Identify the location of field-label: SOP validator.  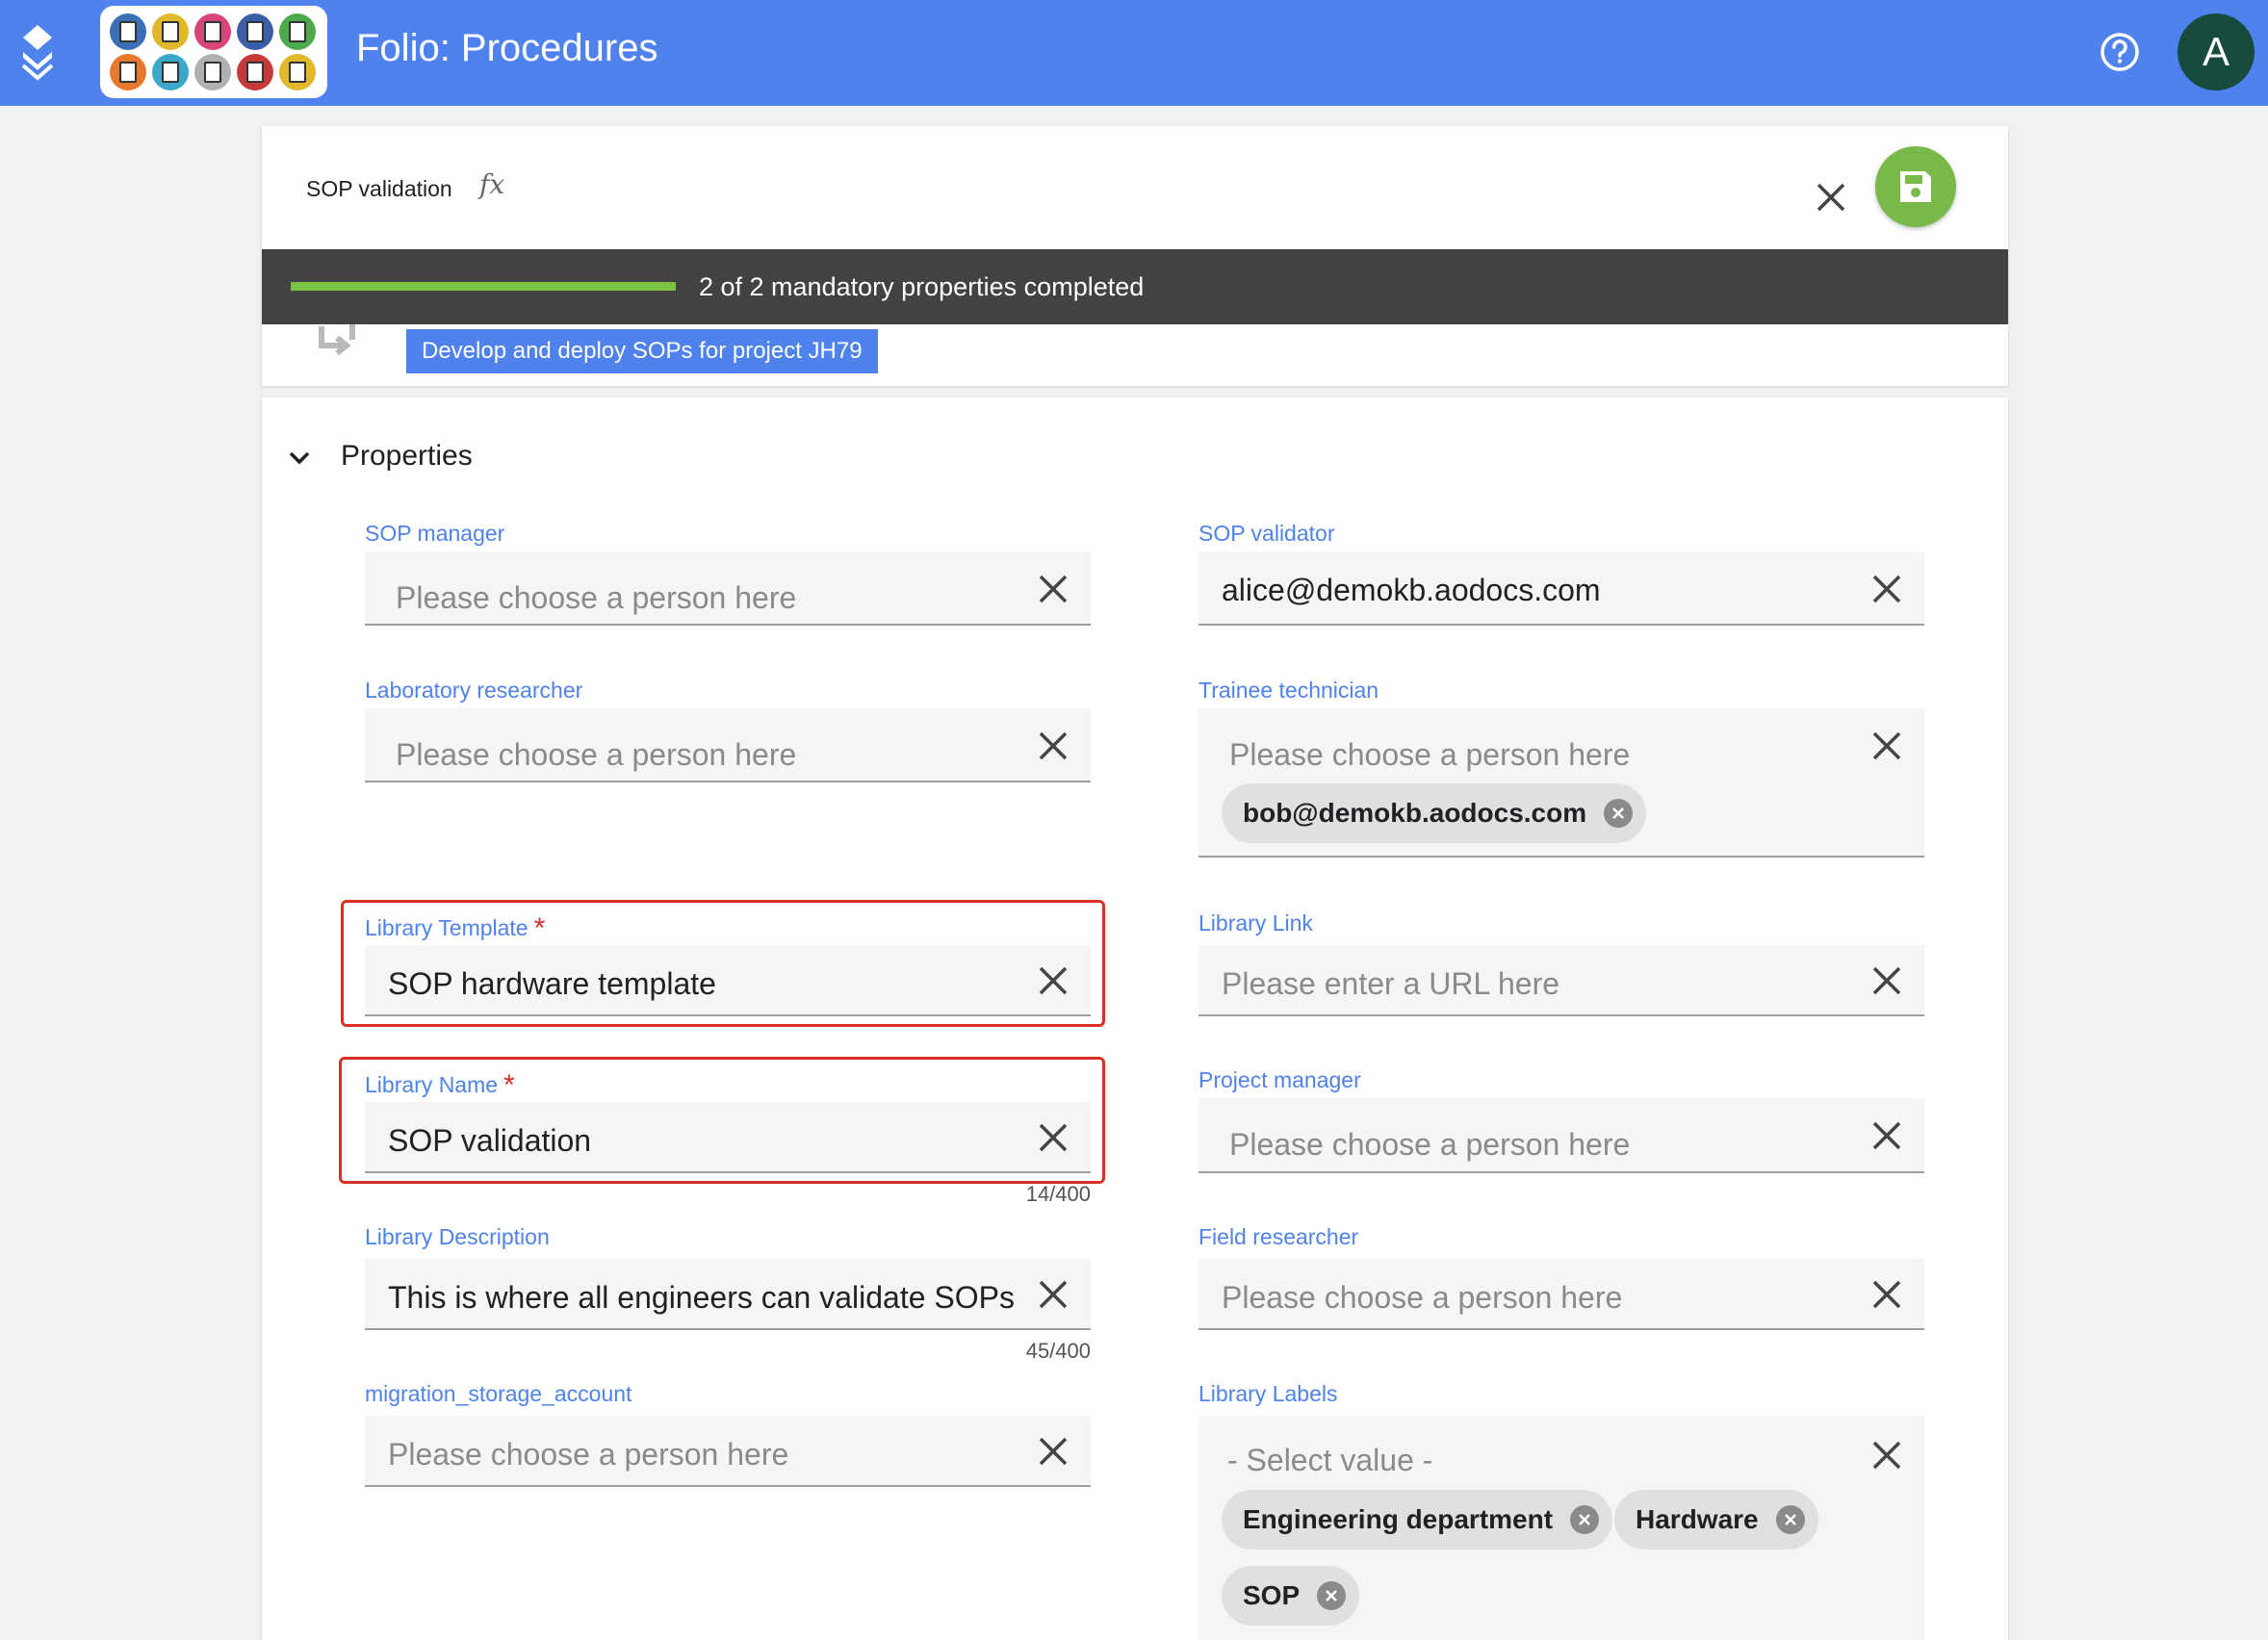
(1267, 533).